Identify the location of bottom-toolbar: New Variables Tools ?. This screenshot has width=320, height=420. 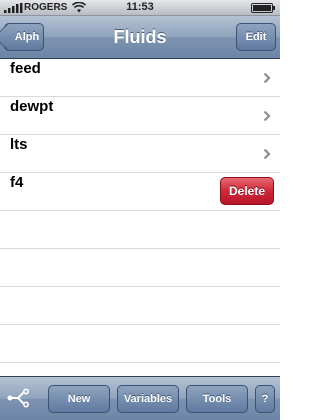
(140, 398).